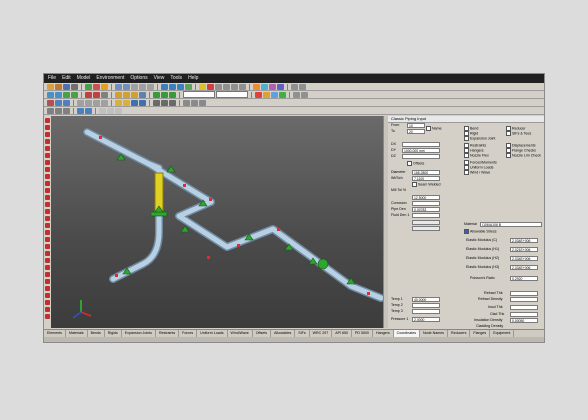 This screenshot has width=588, height=420. Describe the element at coordinates (134, 94) in the screenshot. I see `flange-icon` at that location.